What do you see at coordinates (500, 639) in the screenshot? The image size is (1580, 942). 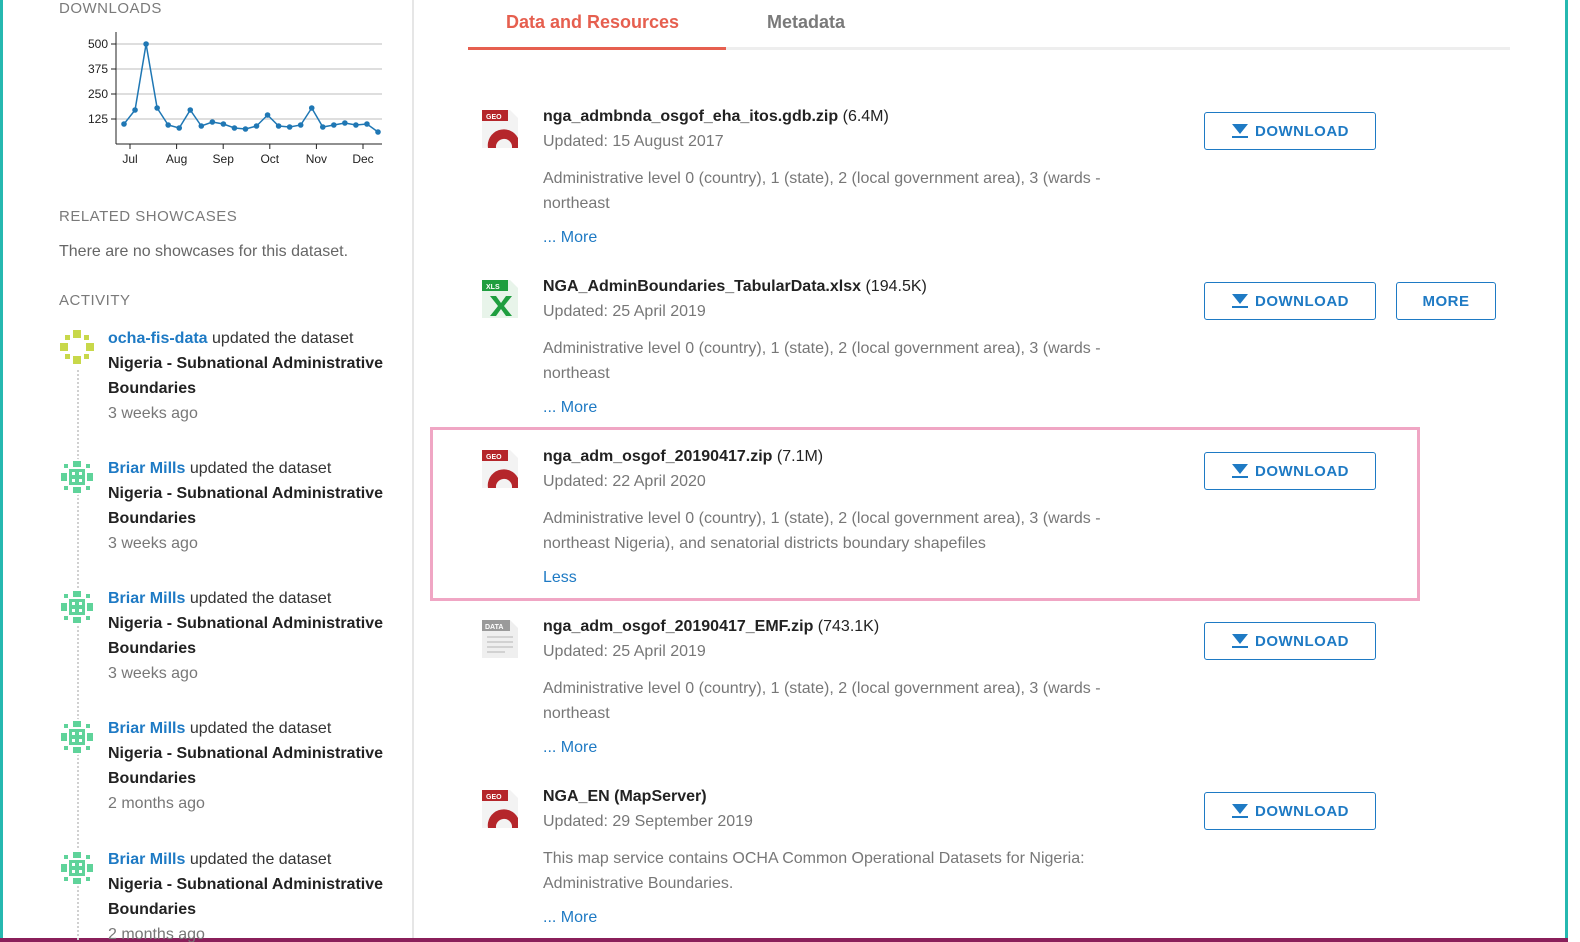 I see `data-file-icon: DATA` at bounding box center [500, 639].